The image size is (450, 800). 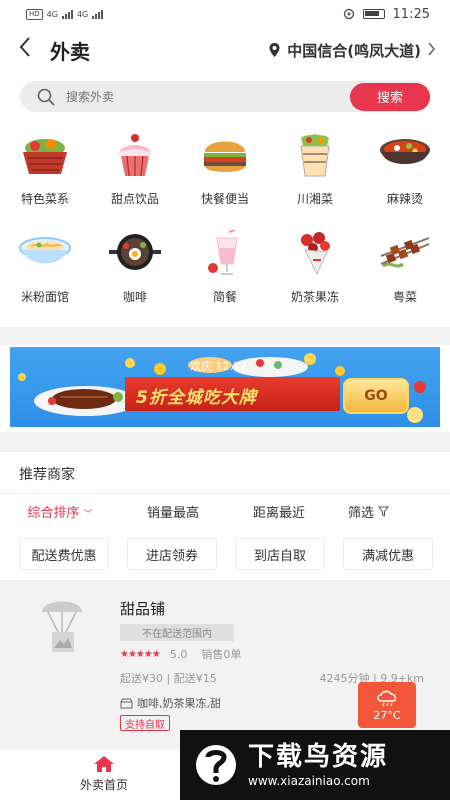 What do you see at coordinates (373, 14) in the screenshot?
I see `battery-icon` at bounding box center [373, 14].